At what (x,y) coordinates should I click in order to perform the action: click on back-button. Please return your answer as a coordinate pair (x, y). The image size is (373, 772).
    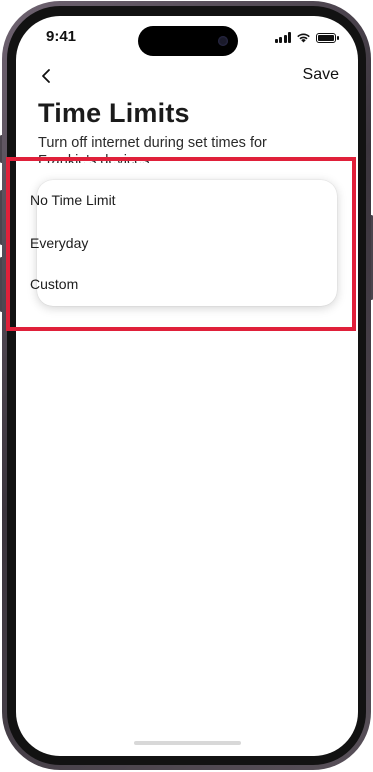
    Looking at the image, I should click on (48, 76).